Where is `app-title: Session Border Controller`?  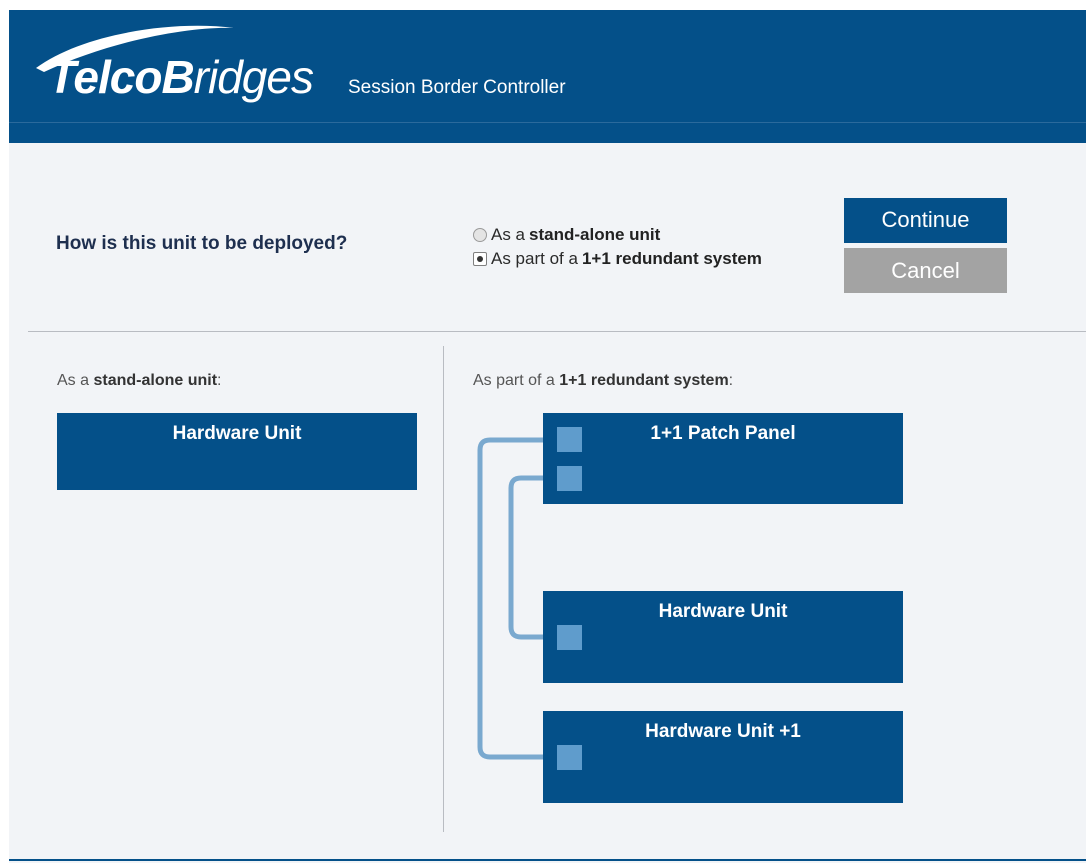
app-title: Session Border Controller is located at coordinates (457, 87).